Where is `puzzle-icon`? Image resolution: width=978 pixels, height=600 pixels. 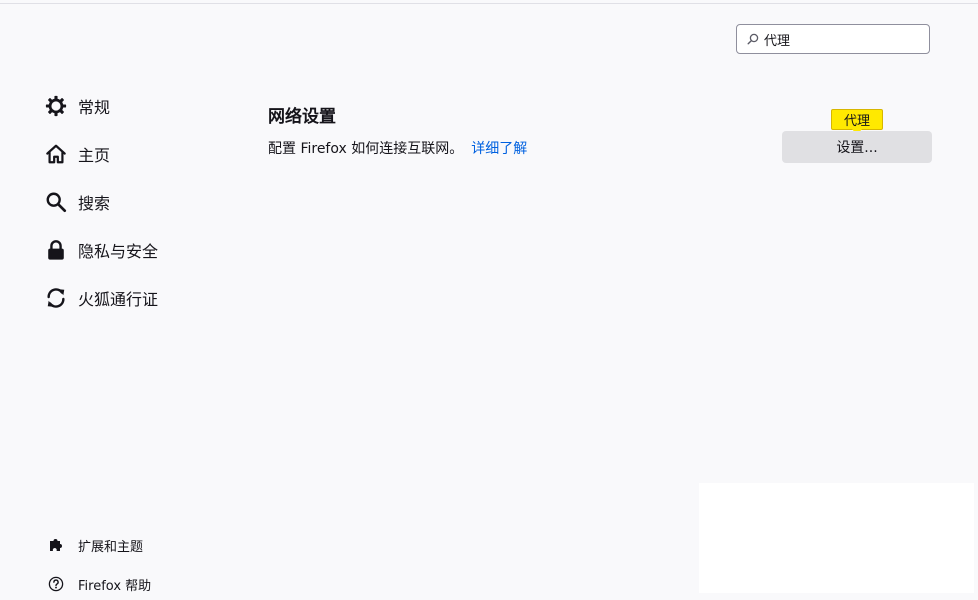
puzzle-icon is located at coordinates (56, 545).